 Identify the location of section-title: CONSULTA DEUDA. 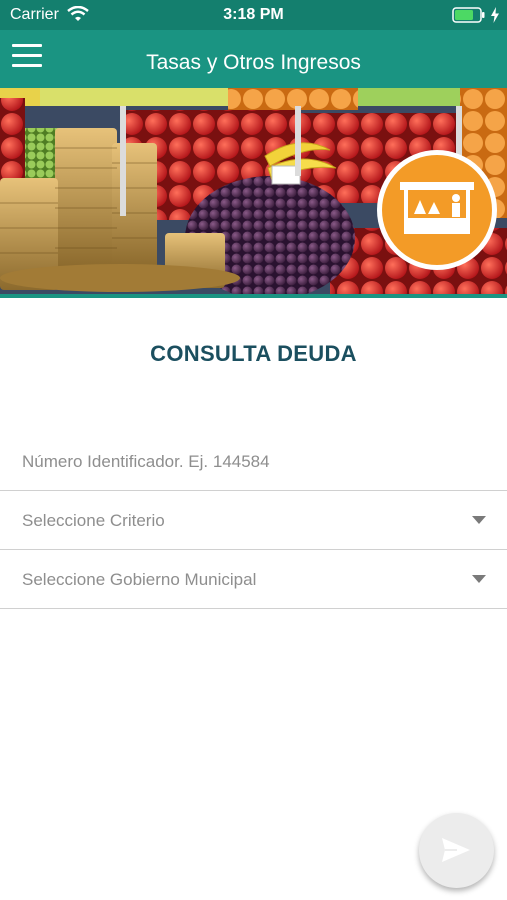
(253, 353).